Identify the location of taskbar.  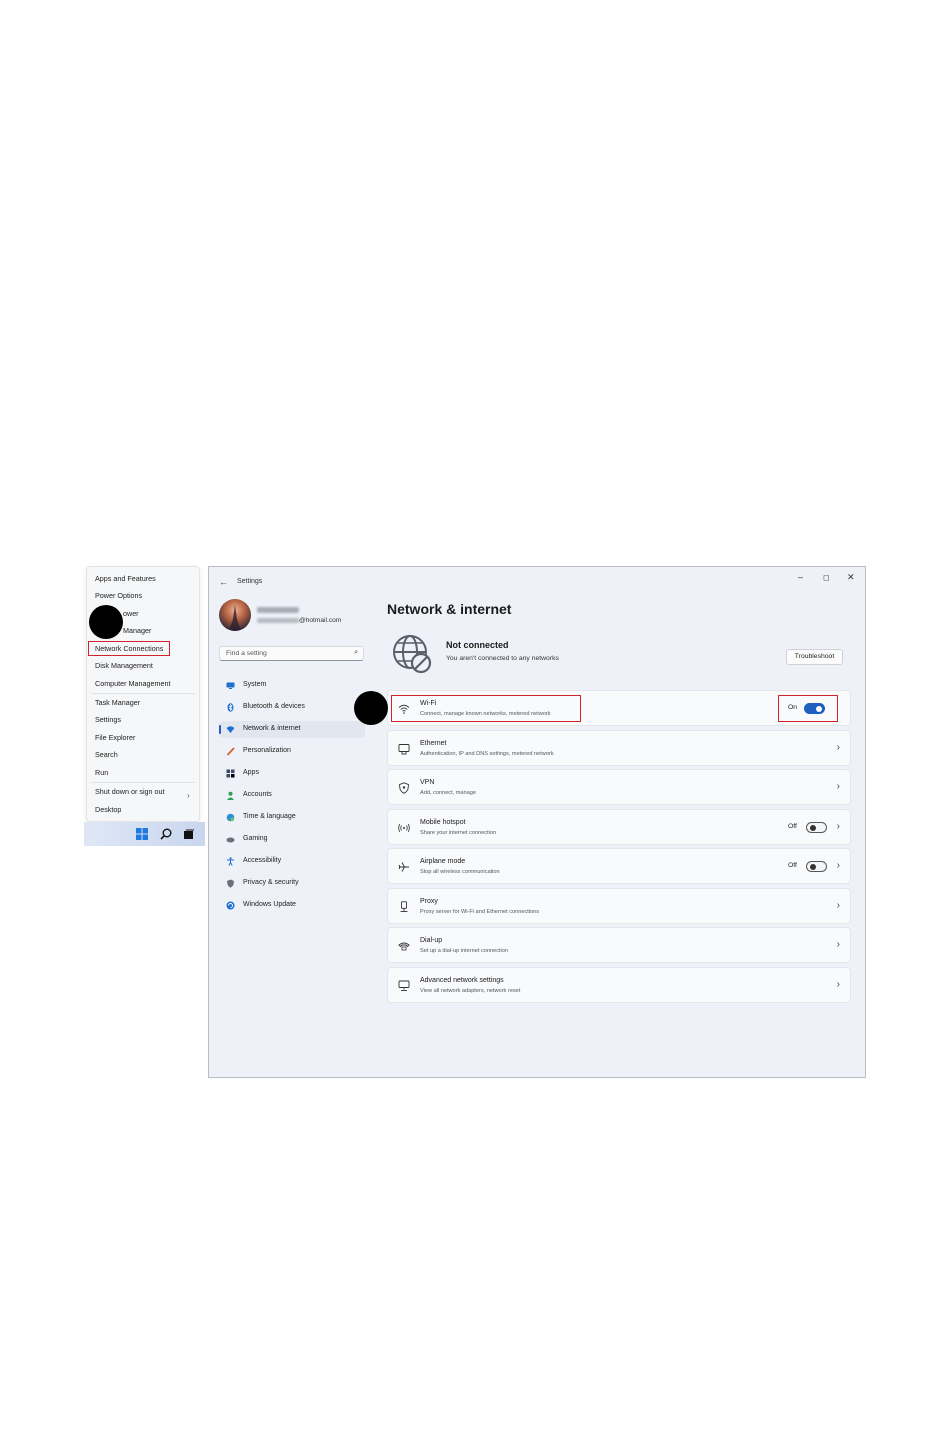
(144, 834).